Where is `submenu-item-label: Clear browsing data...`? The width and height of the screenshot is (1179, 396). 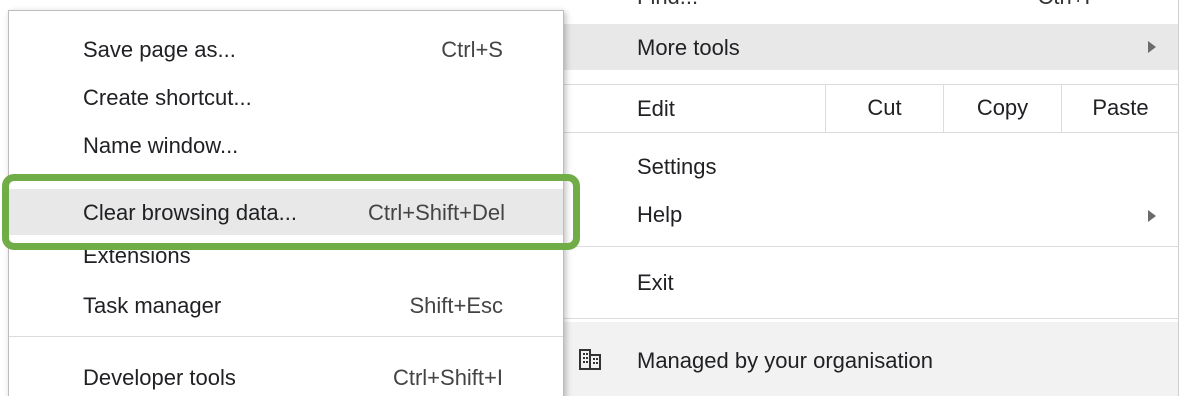
submenu-item-label: Clear browsing data... is located at coordinates (190, 212).